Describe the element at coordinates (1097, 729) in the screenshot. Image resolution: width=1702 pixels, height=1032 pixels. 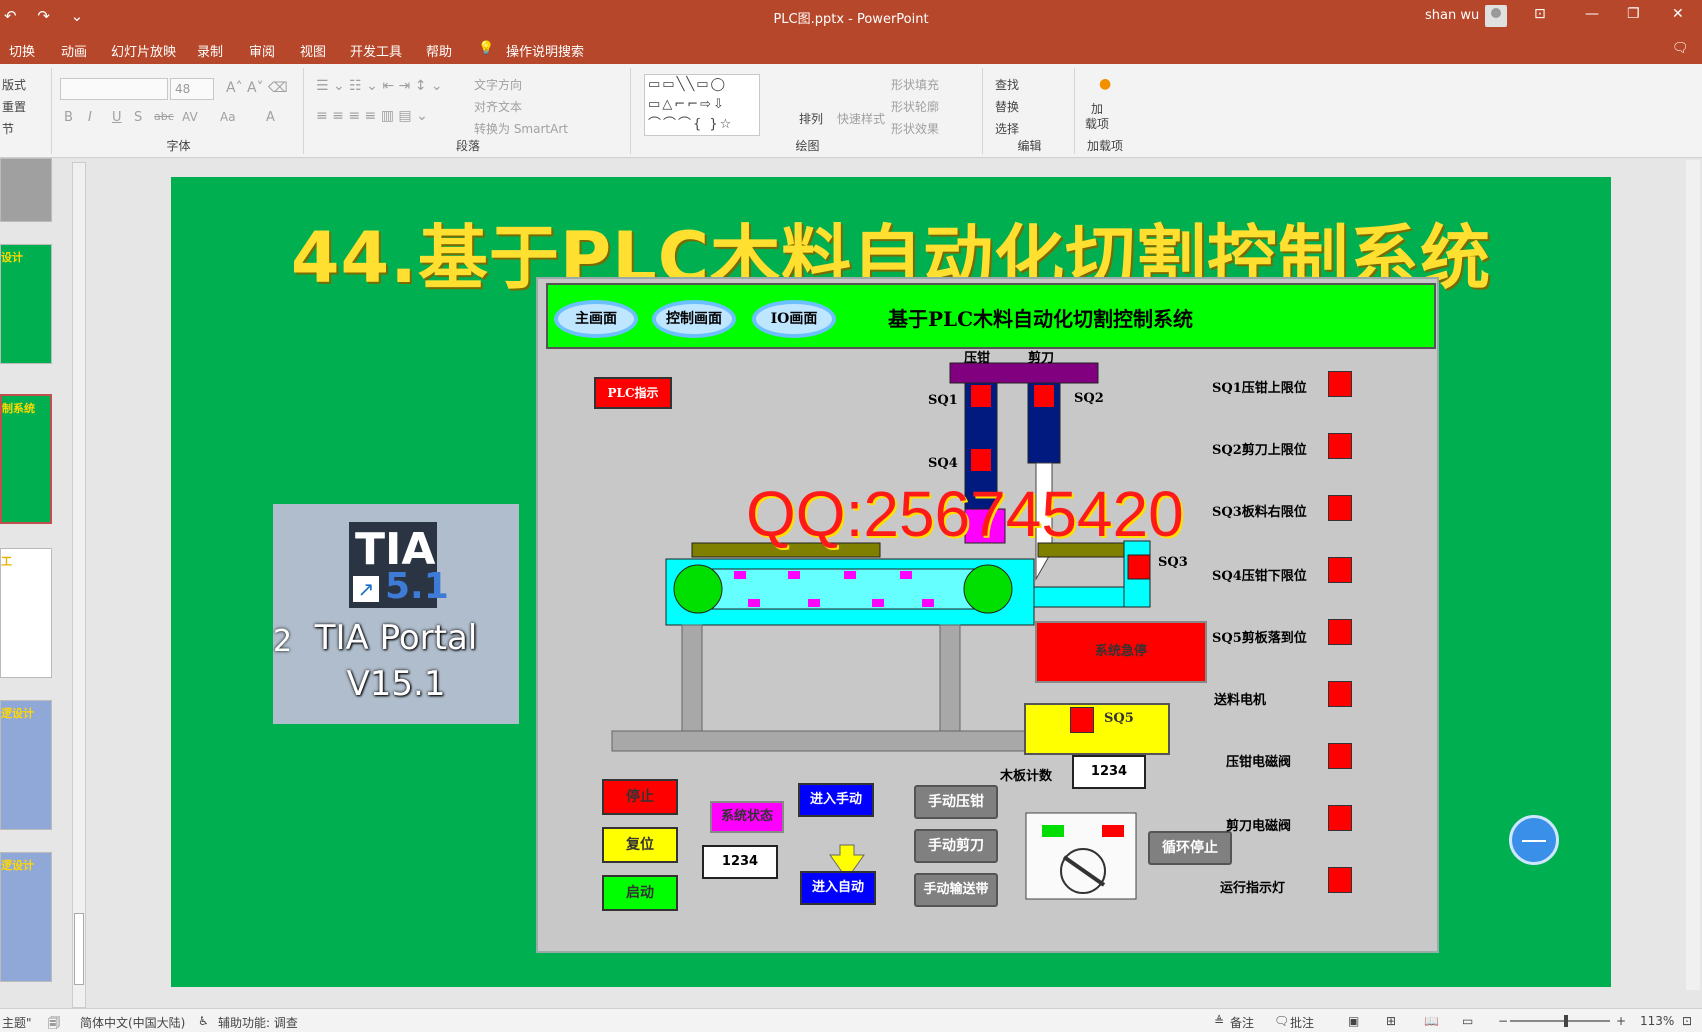
I see `sq5-area: SQ5` at that location.